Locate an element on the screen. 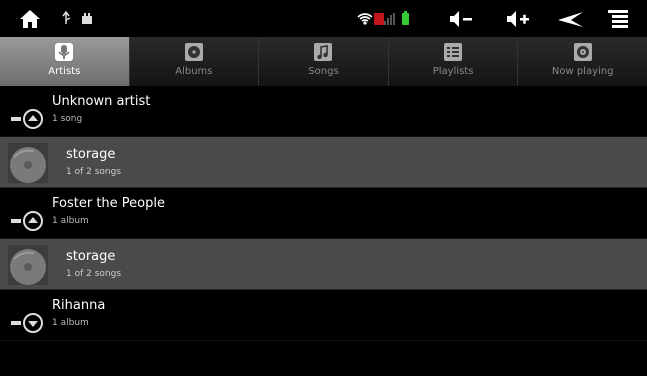 This screenshot has width=647, height=376. microphone-icon is located at coordinates (64, 52).